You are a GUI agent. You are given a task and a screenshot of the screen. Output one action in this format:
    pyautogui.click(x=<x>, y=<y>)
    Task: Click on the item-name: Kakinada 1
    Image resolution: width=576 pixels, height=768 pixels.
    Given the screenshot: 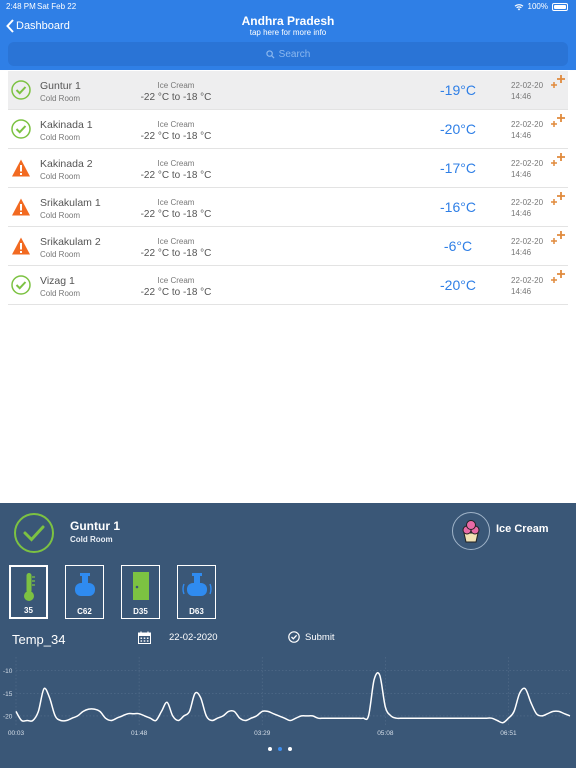 What is the action you would take?
    pyautogui.click(x=66, y=125)
    